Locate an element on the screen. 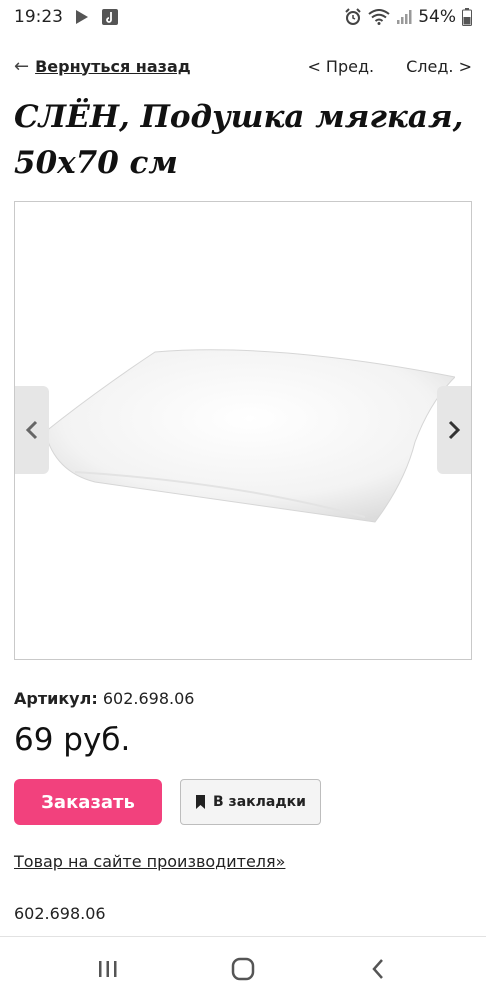  sku-line: Артикул: 602.698.06 is located at coordinates (104, 698).